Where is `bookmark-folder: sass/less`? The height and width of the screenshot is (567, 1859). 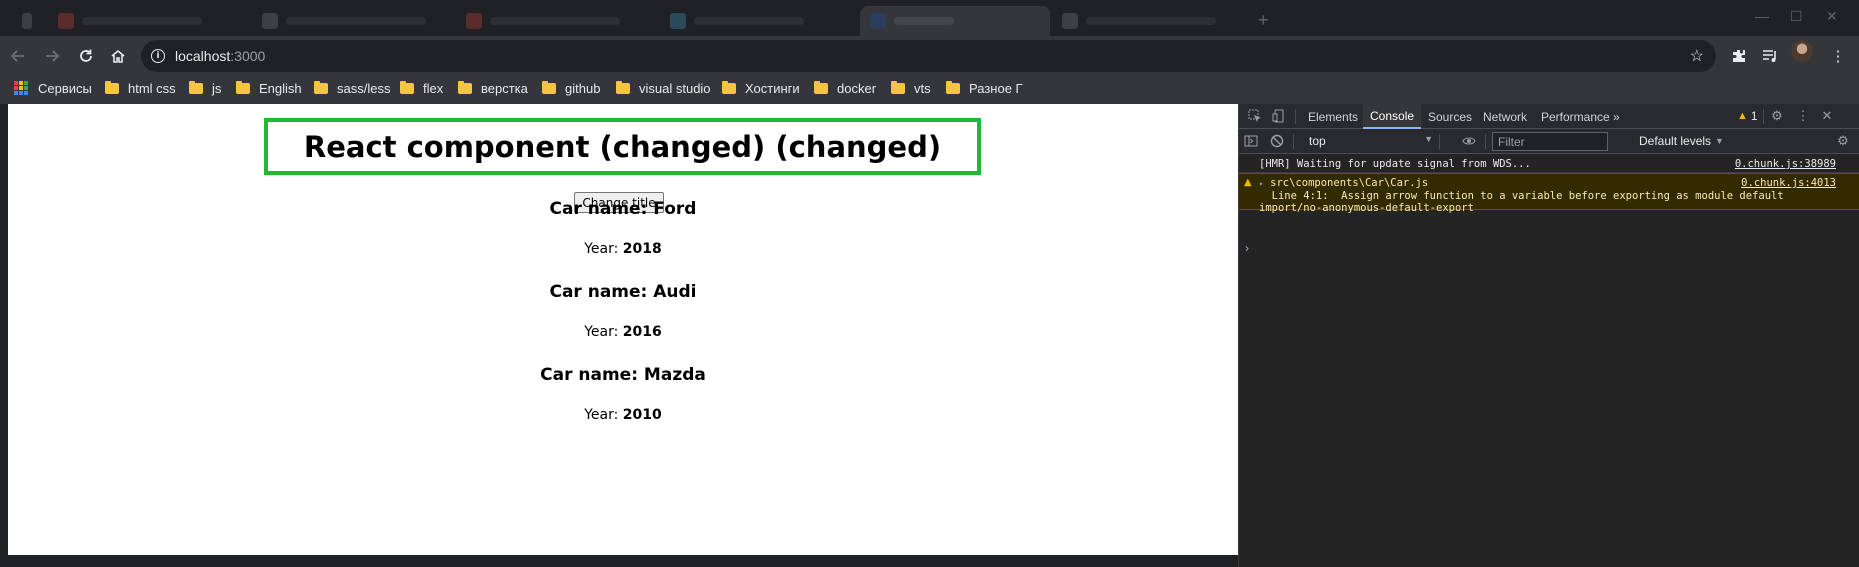
bookmark-folder: sass/less is located at coordinates (352, 88).